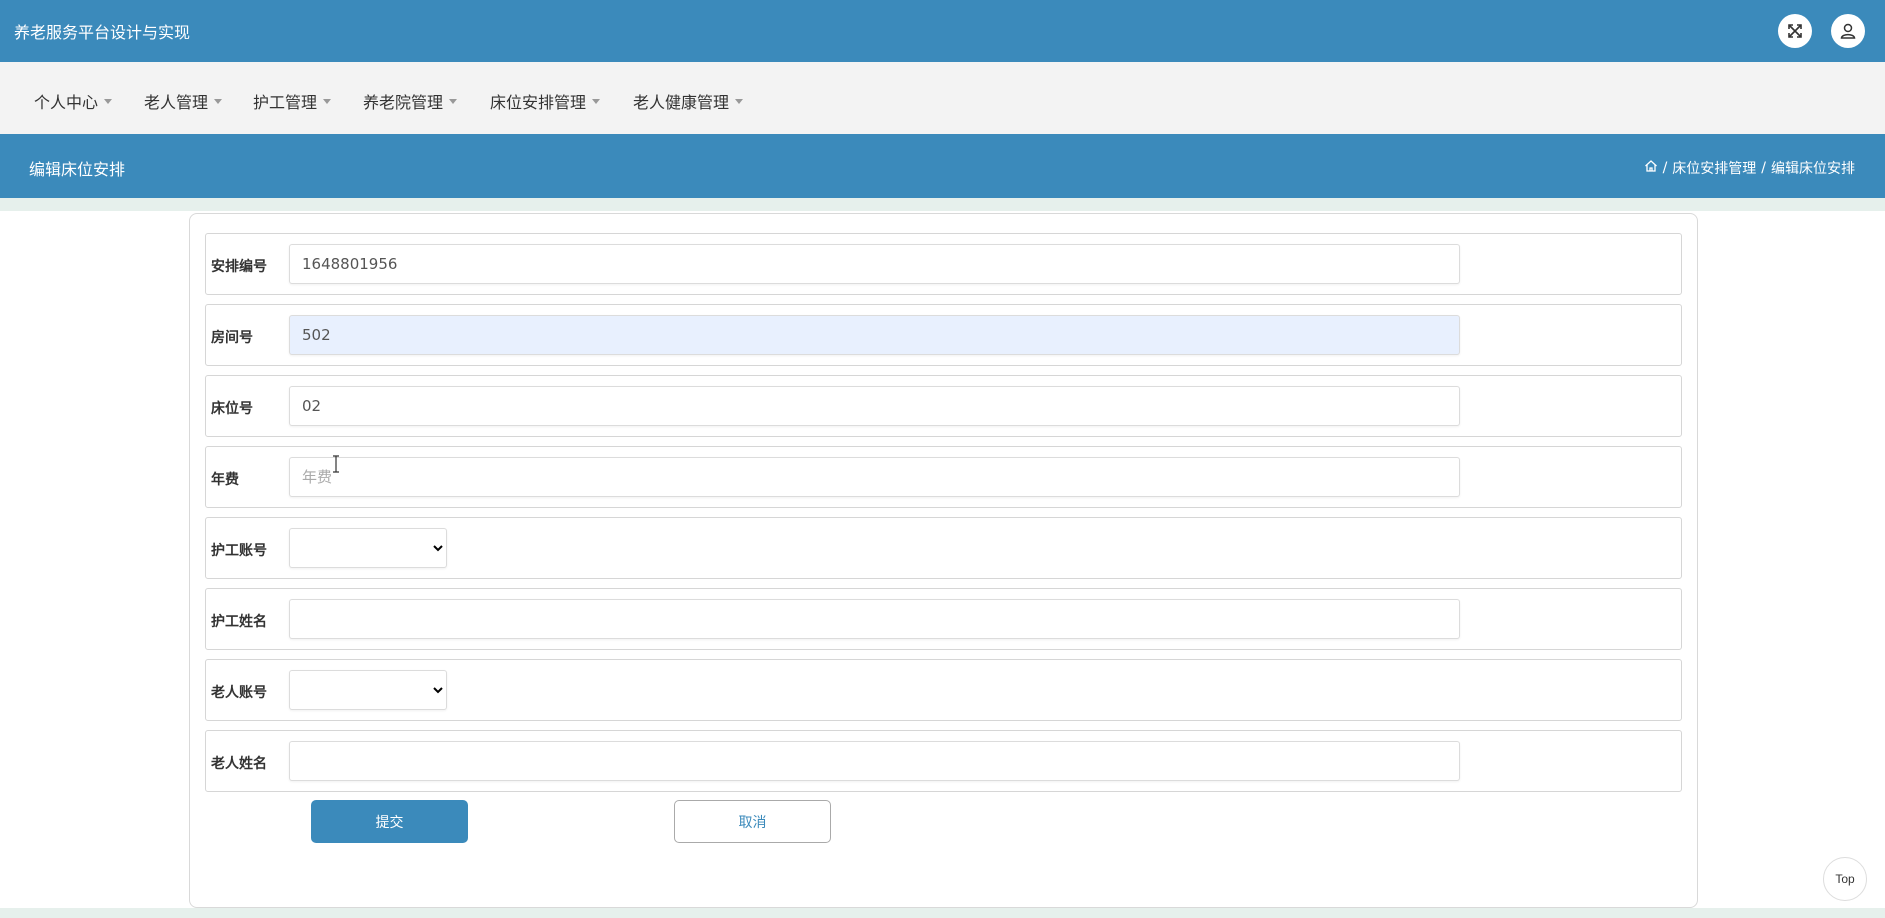 The height and width of the screenshot is (918, 1885). Describe the element at coordinates (368, 690) in the screenshot. I see `elder-account-select` at that location.